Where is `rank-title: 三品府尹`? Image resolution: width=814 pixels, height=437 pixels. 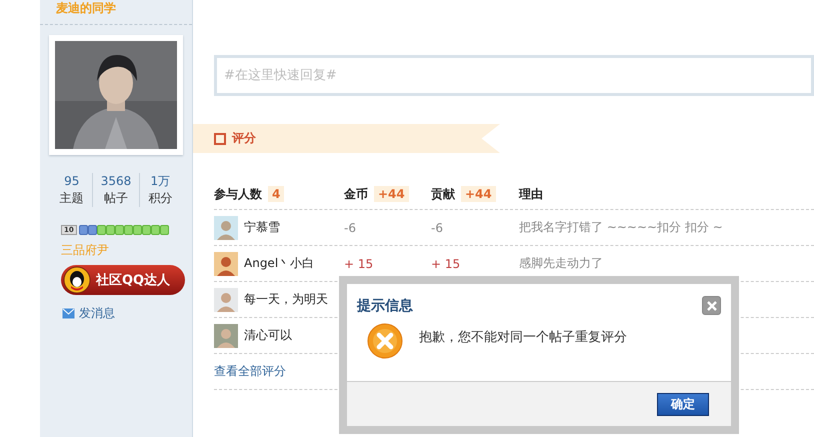 rank-title: 三品府尹 is located at coordinates (85, 250).